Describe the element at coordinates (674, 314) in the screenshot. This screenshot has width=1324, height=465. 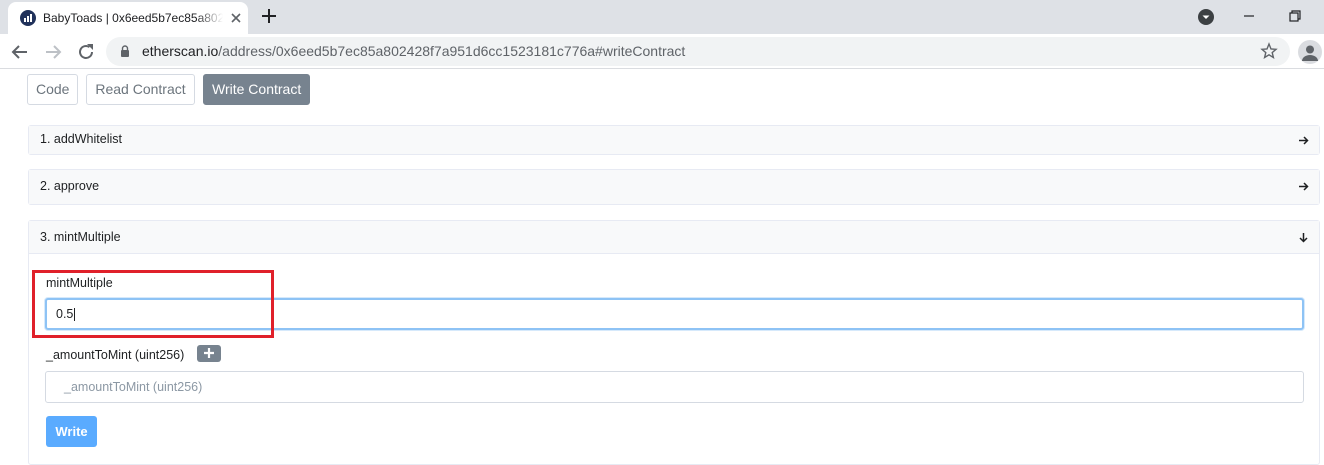
I see `mintmultiple-input: 0.5` at that location.